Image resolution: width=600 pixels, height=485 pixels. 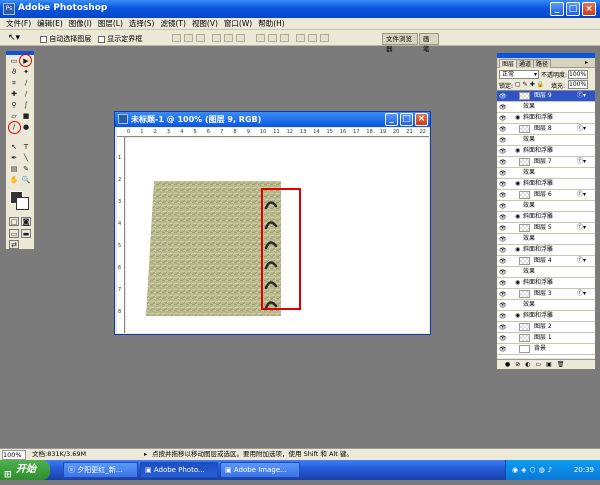 I want to click on blend-mode-select: 正常 ▾, so click(x=519, y=74).